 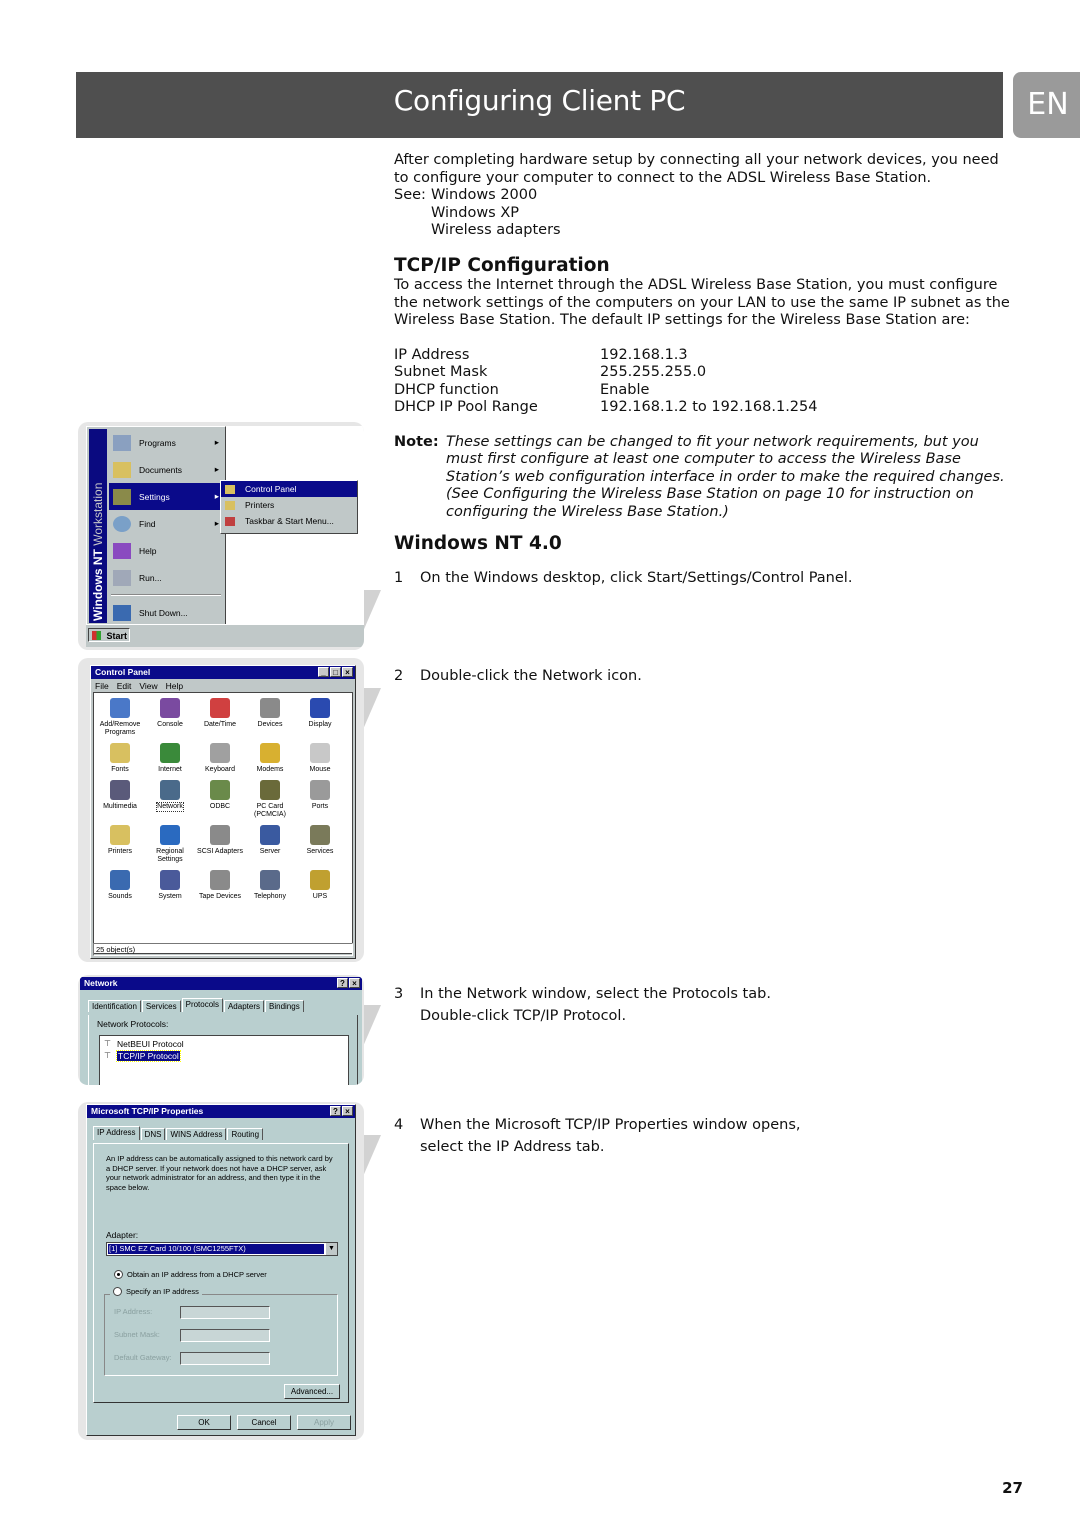 I want to click on settings-icon, so click(x=122, y=496).